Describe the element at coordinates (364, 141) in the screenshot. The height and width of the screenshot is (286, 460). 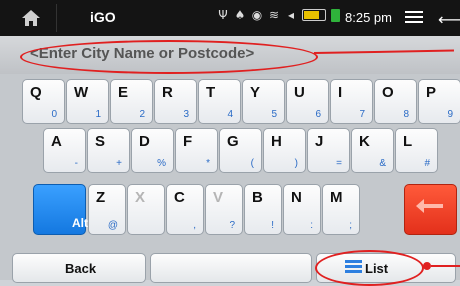
I see `key-label: K` at that location.